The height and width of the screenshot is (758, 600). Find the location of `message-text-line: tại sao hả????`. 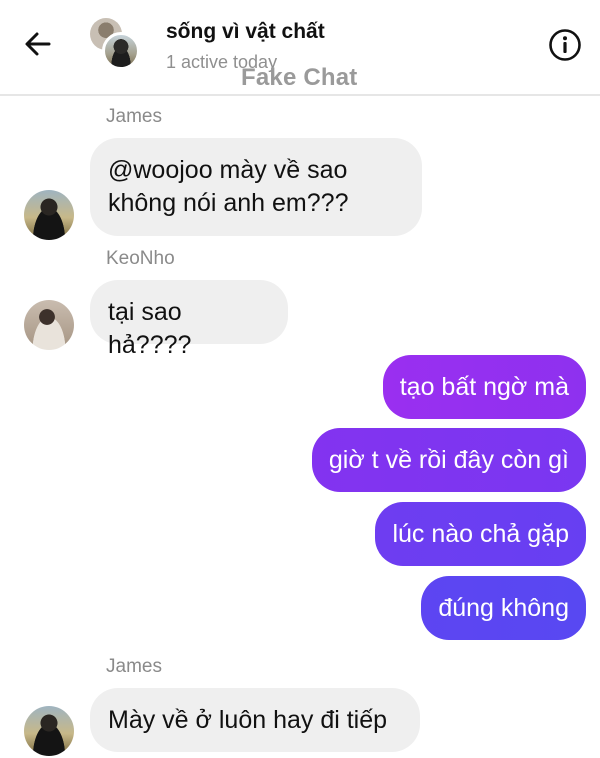

message-text-line: tại sao hả???? is located at coordinates (150, 328).